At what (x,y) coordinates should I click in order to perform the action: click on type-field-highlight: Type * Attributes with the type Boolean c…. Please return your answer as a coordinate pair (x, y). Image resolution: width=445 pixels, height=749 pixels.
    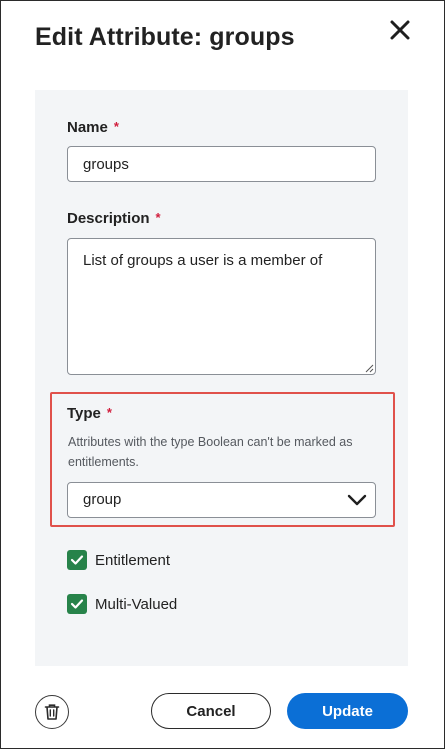
    Looking at the image, I should click on (222, 459).